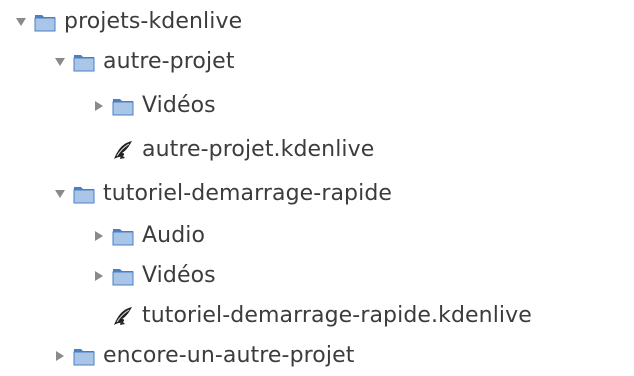 The image size is (634, 376). What do you see at coordinates (229, 355) in the screenshot?
I see `tree-row-label: encore-un-autre-projet` at bounding box center [229, 355].